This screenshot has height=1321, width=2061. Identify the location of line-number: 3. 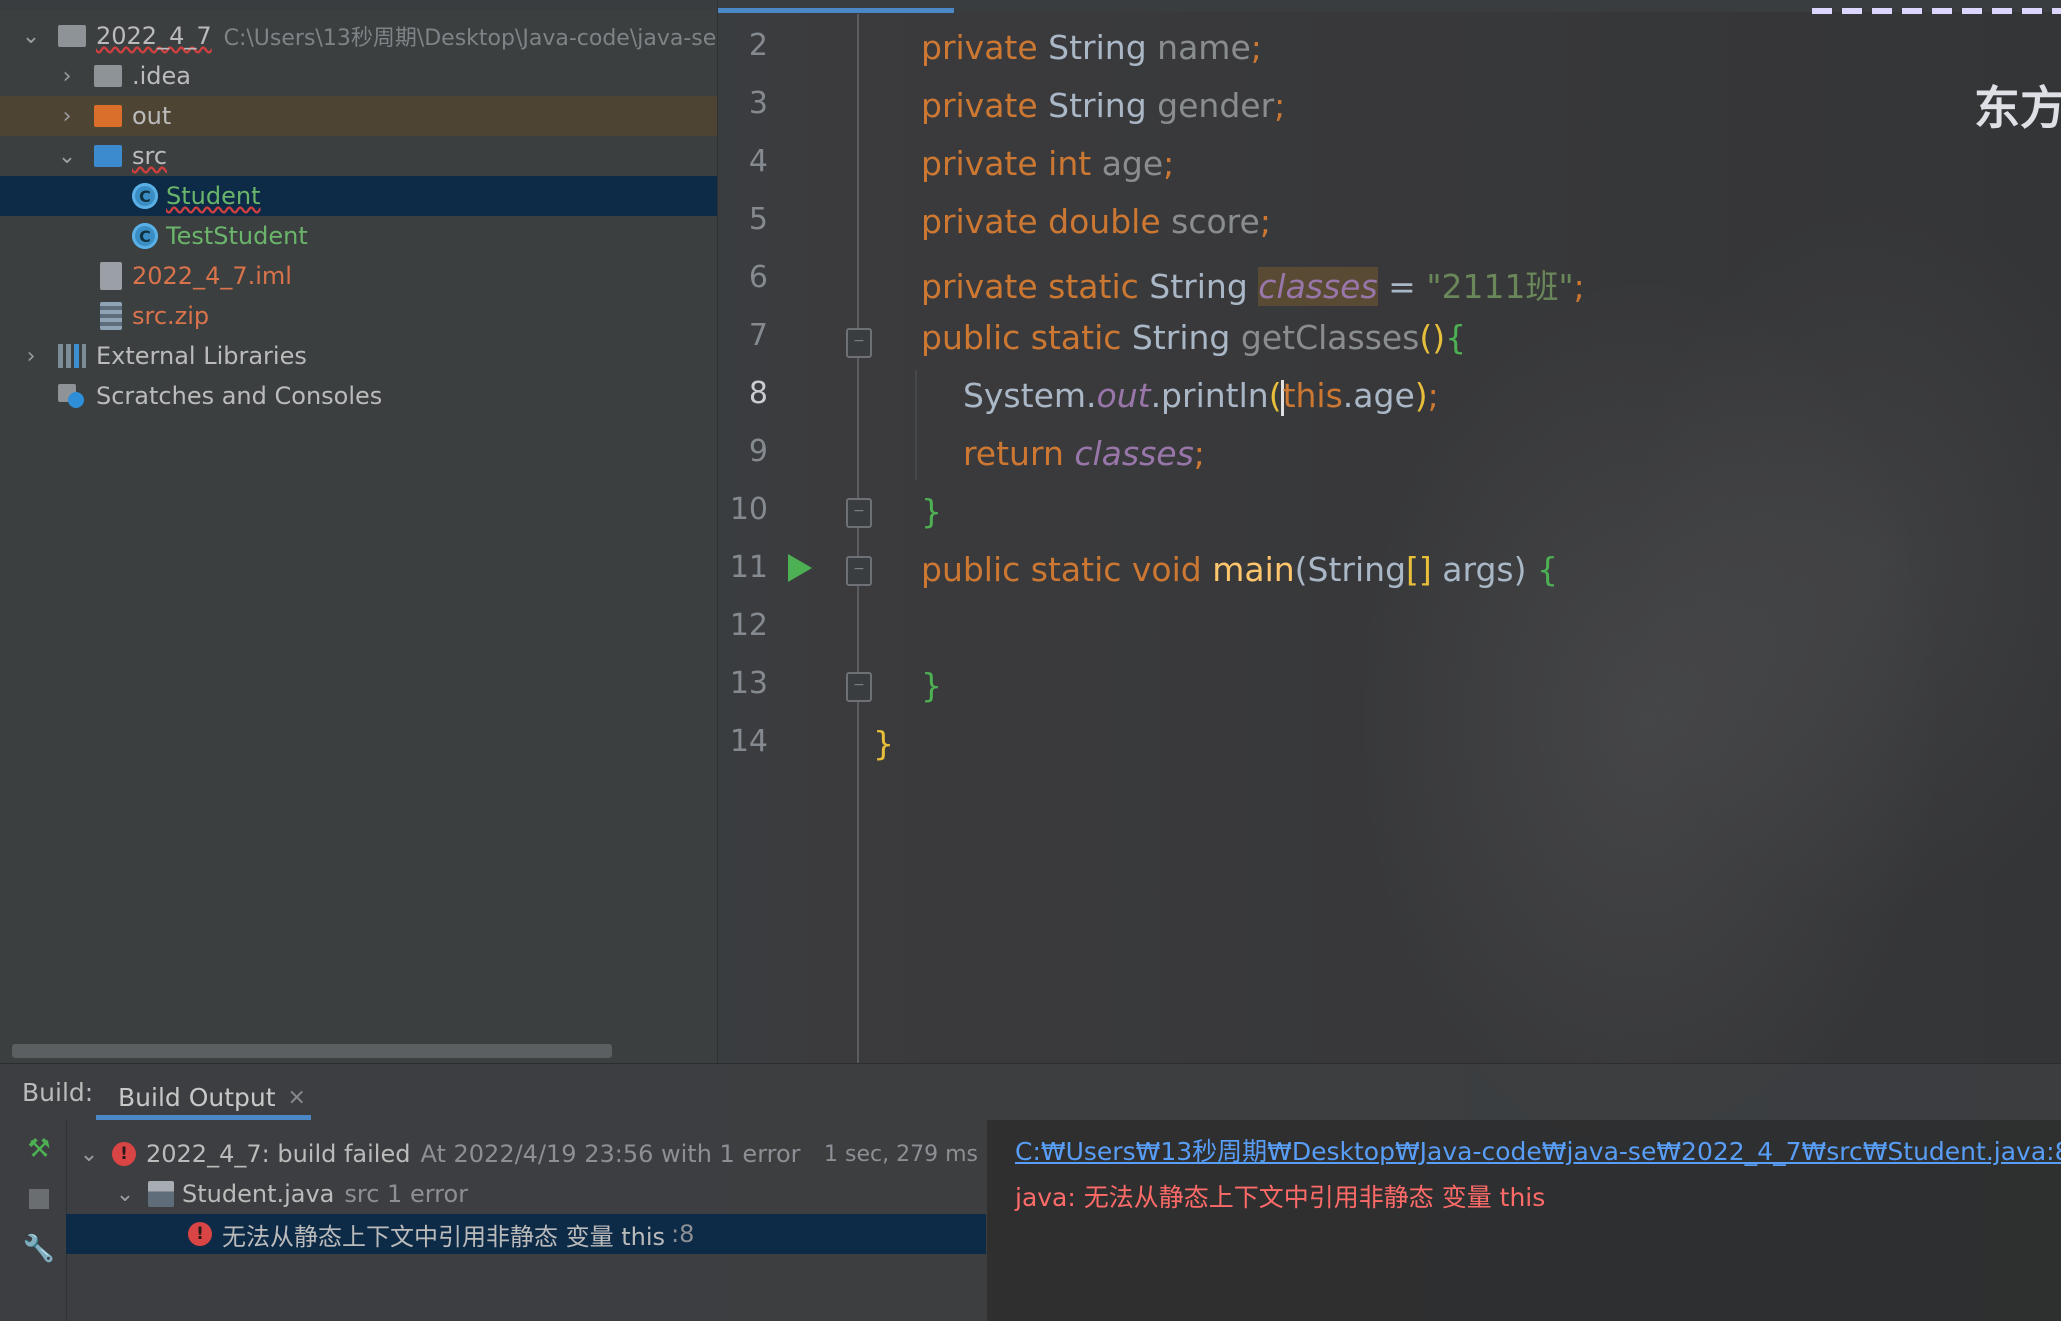
(758, 103).